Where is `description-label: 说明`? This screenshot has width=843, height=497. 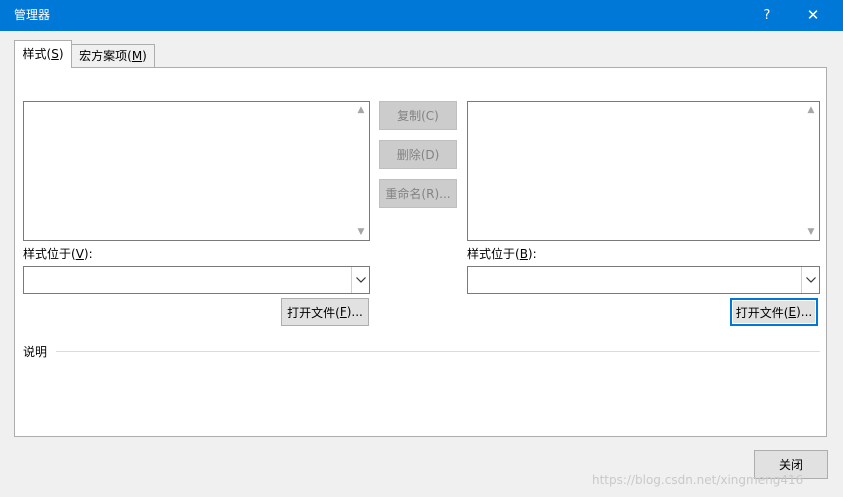 description-label: 说明 is located at coordinates (35, 352).